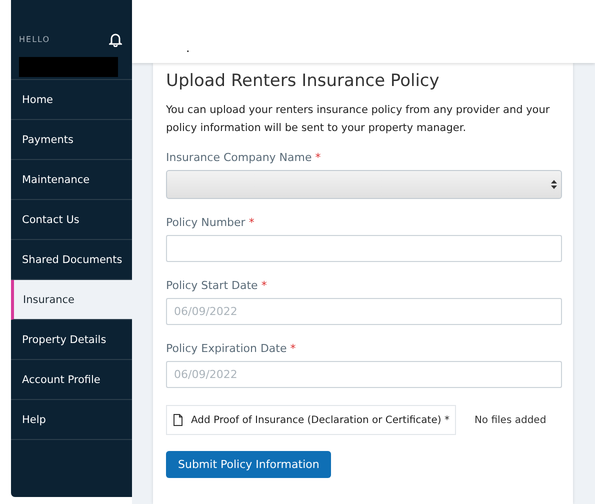 Image resolution: width=595 pixels, height=504 pixels. Describe the element at coordinates (35, 39) in the screenshot. I see `greeting-text: HELLO` at that location.